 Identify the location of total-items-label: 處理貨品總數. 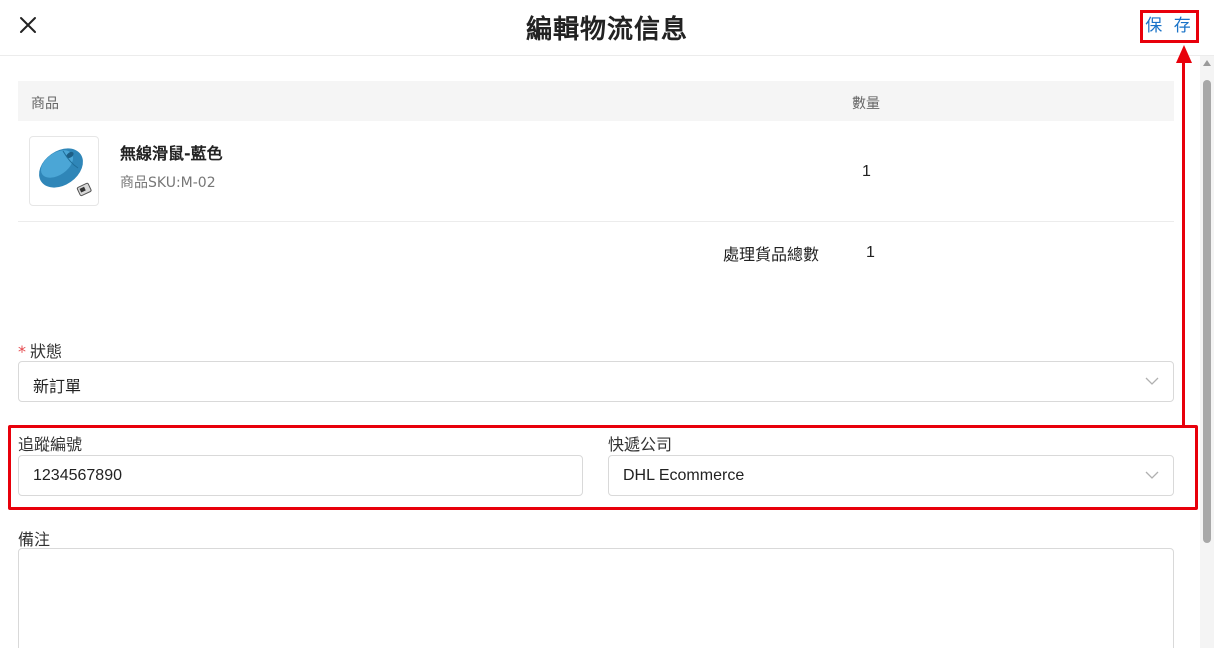
(771, 254).